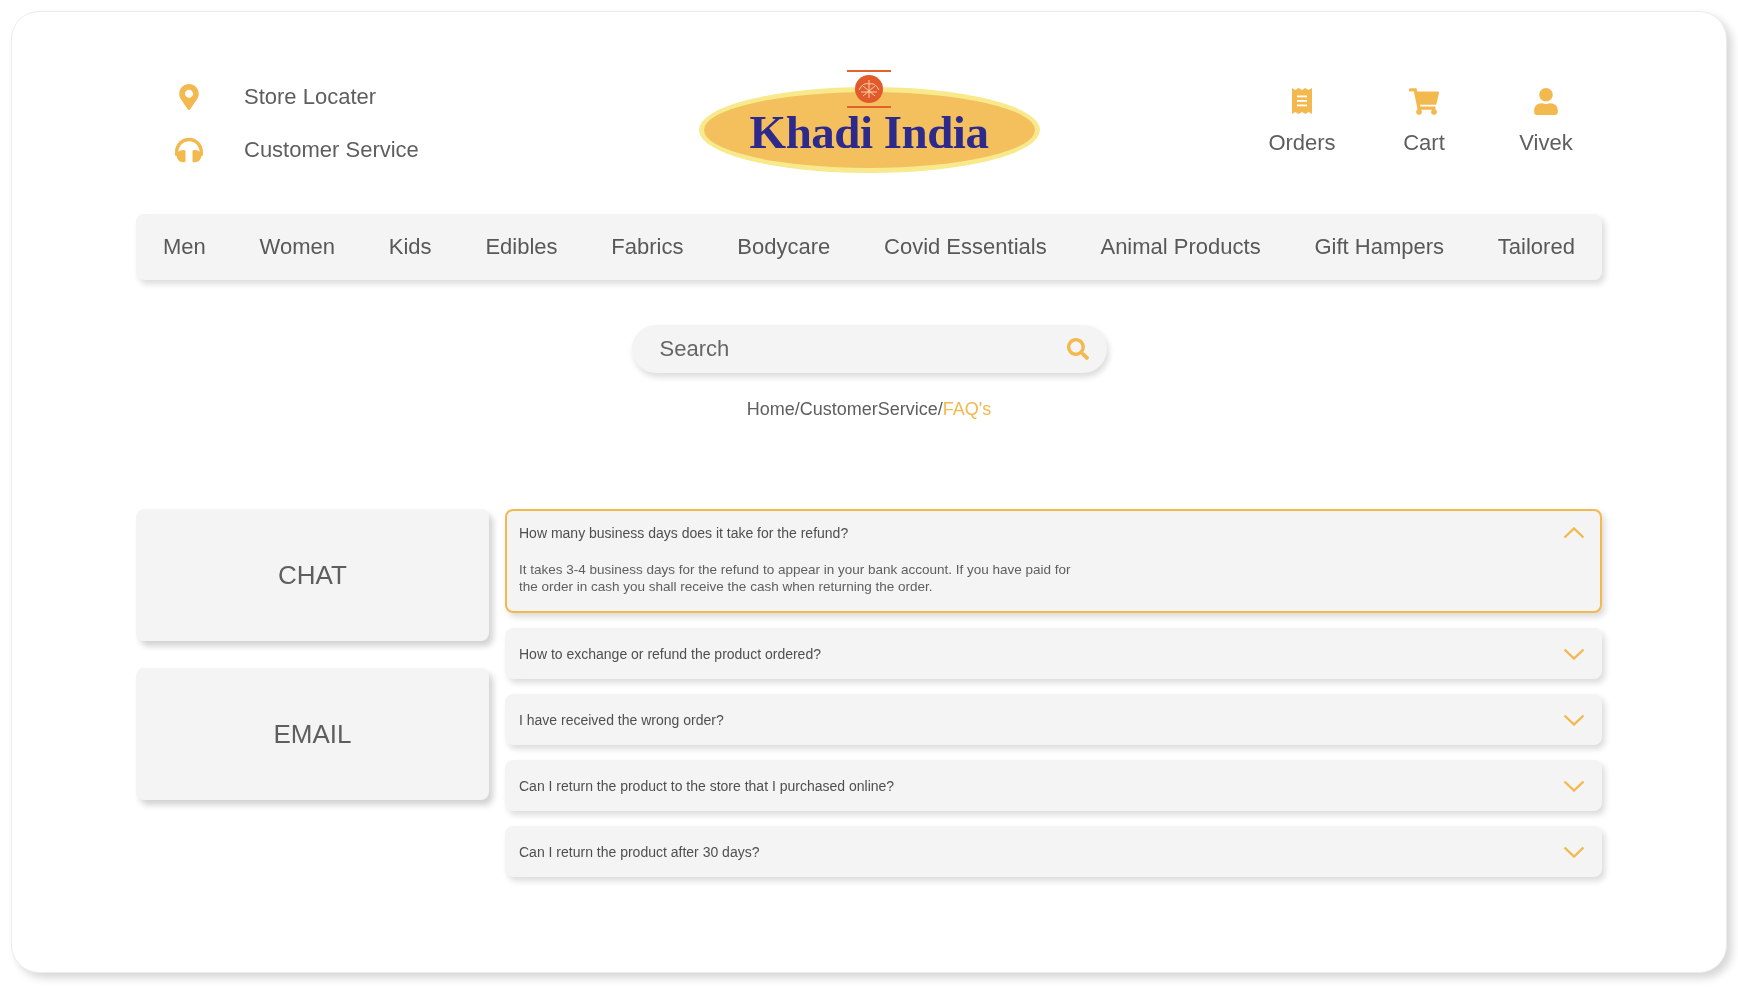 Image resolution: width=1738 pixels, height=991 pixels. What do you see at coordinates (1302, 101) in the screenshot?
I see `receipt-icon` at bounding box center [1302, 101].